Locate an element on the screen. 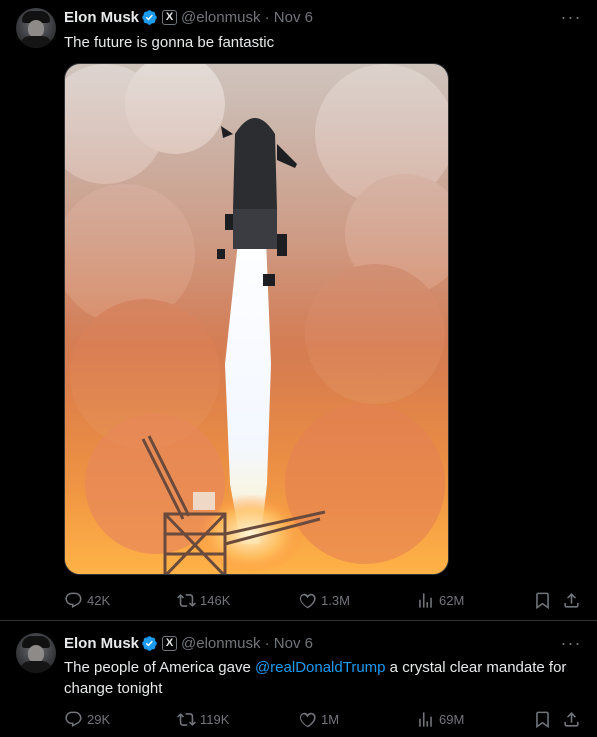 The width and height of the screenshot is (597, 737). views-button: 62M is located at coordinates (440, 600).